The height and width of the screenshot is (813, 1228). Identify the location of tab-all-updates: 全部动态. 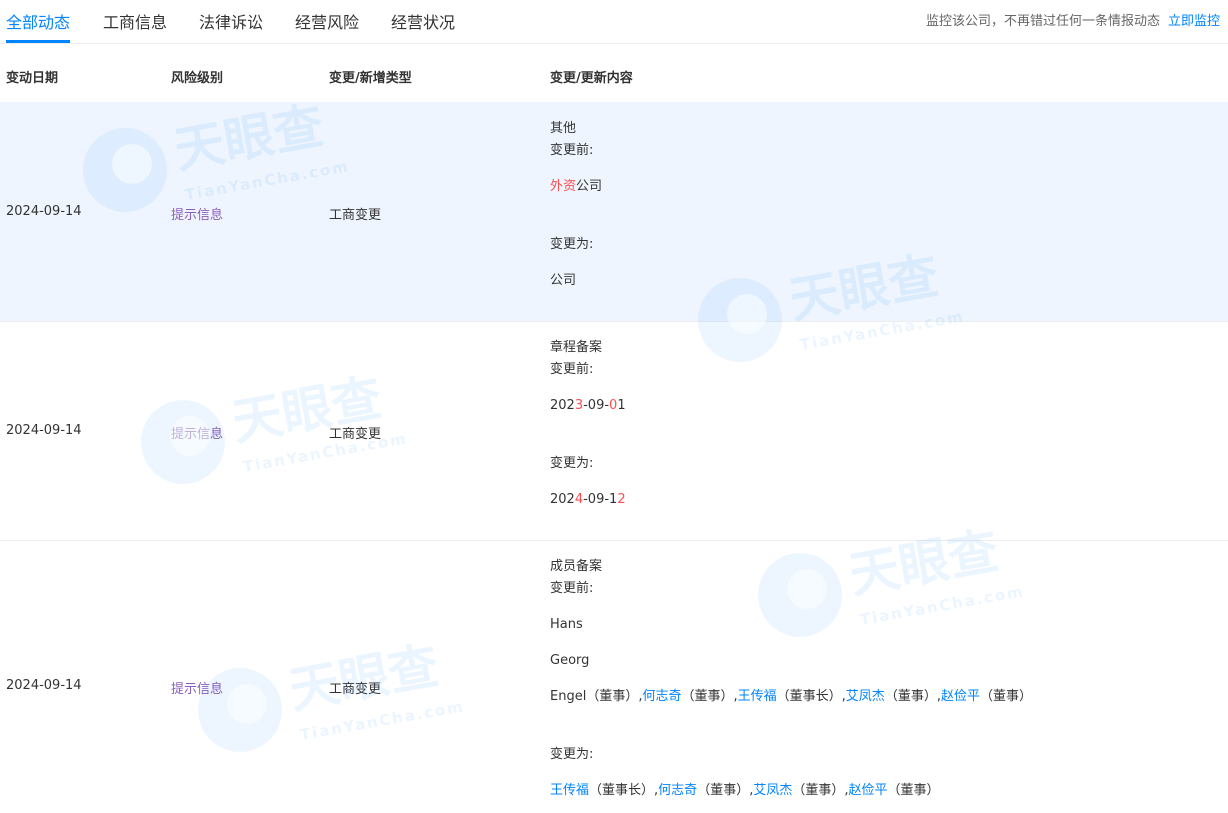
(38, 21).